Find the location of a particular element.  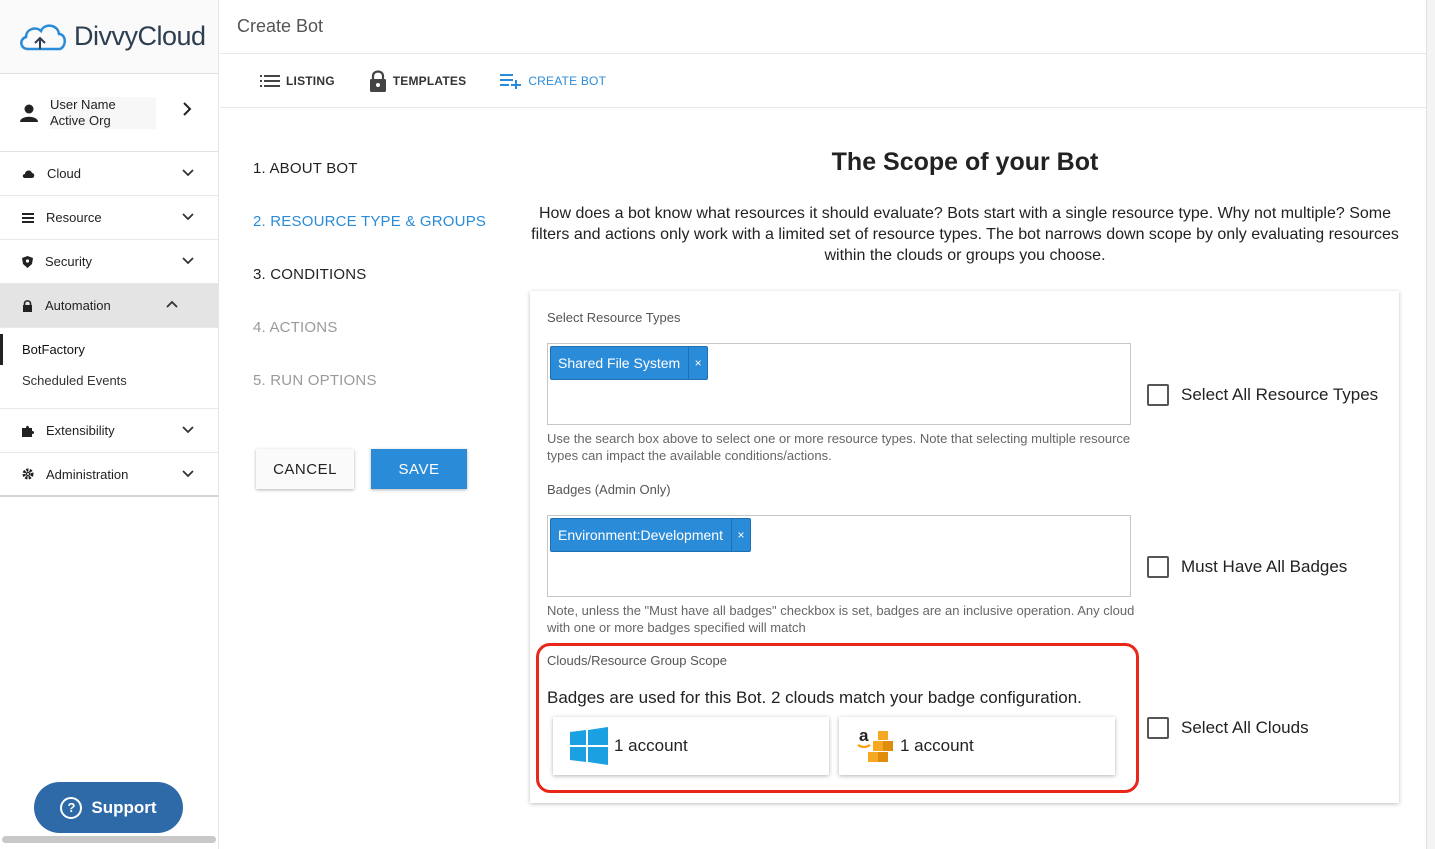

checkbox-label: Select All Clouds is located at coordinates (1245, 727).